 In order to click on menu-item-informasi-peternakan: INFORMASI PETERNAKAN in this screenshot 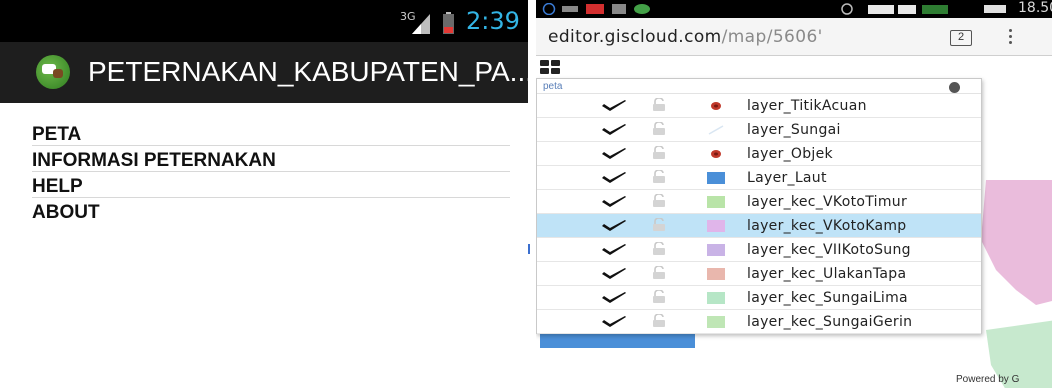, I will do `click(271, 159)`.